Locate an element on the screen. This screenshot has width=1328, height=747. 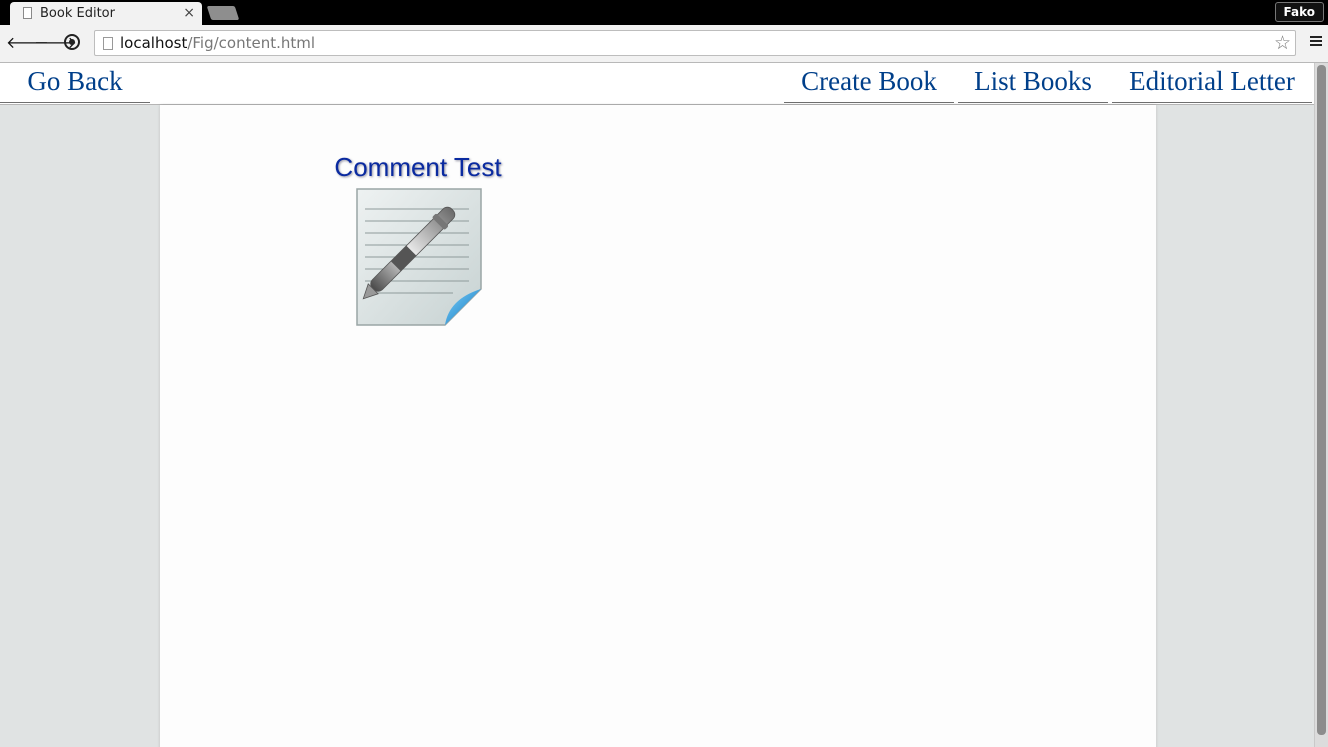
menu-icon is located at coordinates (1316, 41).